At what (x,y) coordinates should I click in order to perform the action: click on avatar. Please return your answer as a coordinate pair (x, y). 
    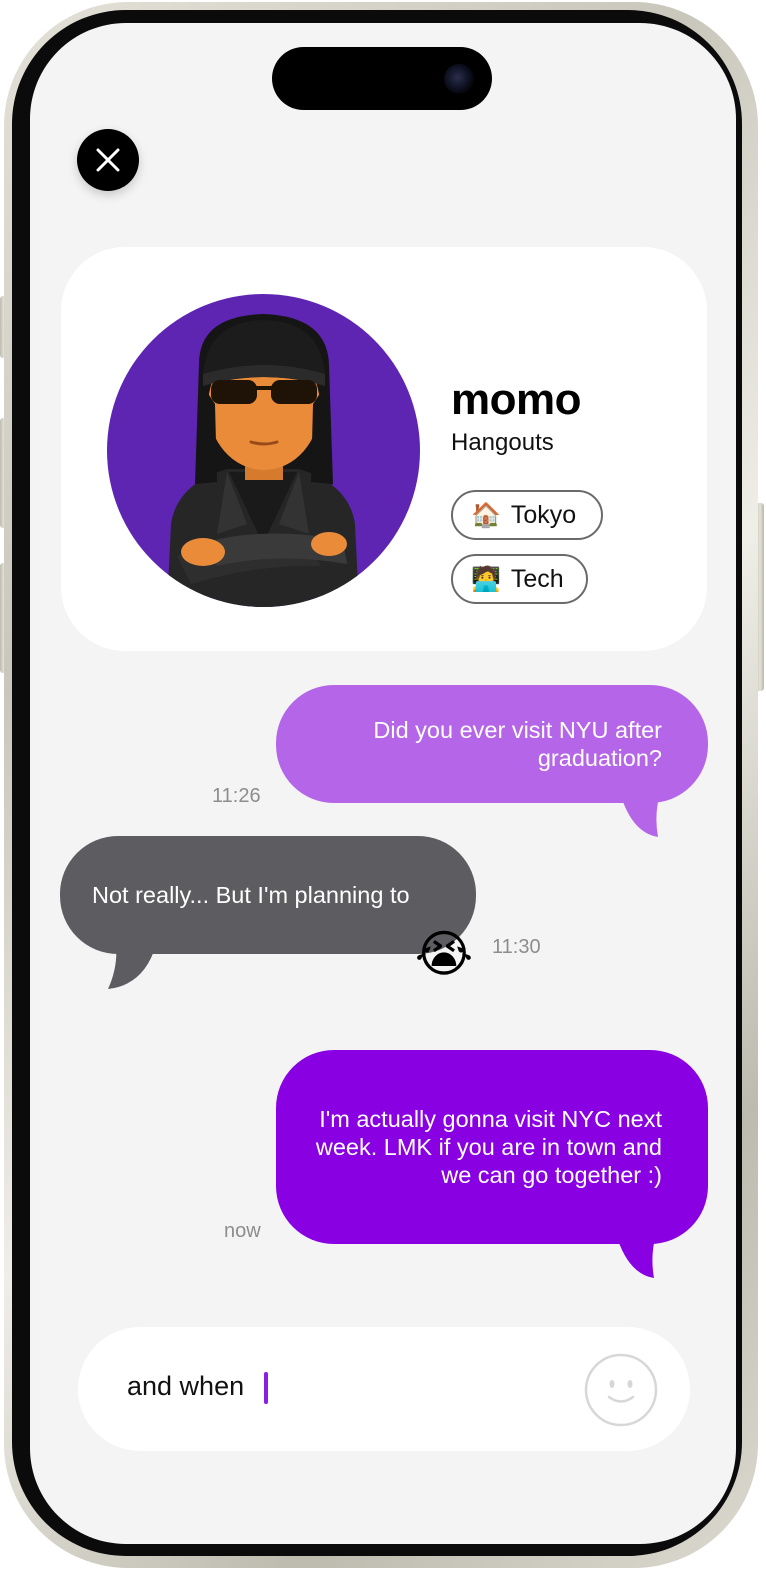
    Looking at the image, I should click on (263, 450).